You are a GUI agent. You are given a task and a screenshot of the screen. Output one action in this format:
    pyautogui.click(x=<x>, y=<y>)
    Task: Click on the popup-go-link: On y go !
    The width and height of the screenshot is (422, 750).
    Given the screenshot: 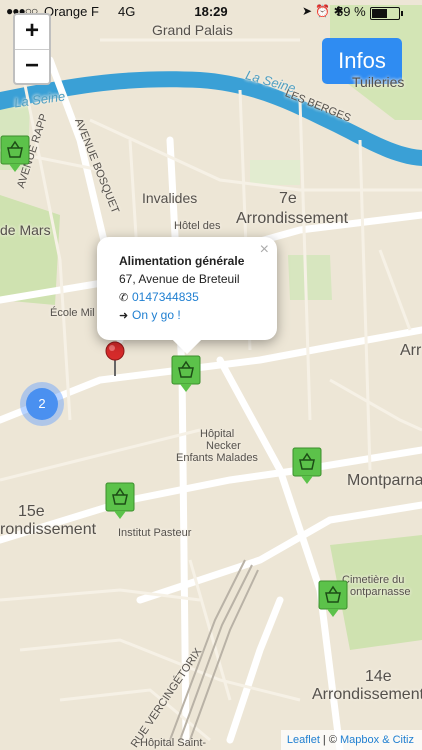 What is the action you would take?
    pyautogui.click(x=156, y=315)
    